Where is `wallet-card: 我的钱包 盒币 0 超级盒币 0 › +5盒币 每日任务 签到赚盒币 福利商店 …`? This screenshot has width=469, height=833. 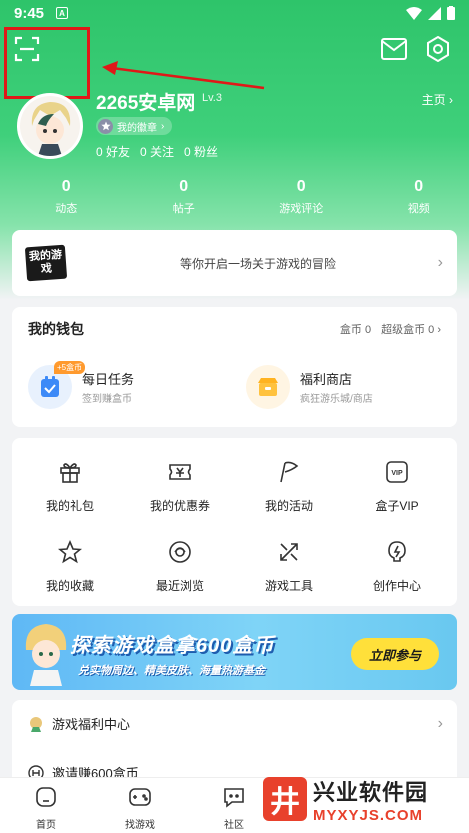
wallet-card: 我的钱包 盒币 0 超级盒币 0 › +5盒币 每日任务 签到赚盒币 福利商店 … is located at coordinates (234, 367).